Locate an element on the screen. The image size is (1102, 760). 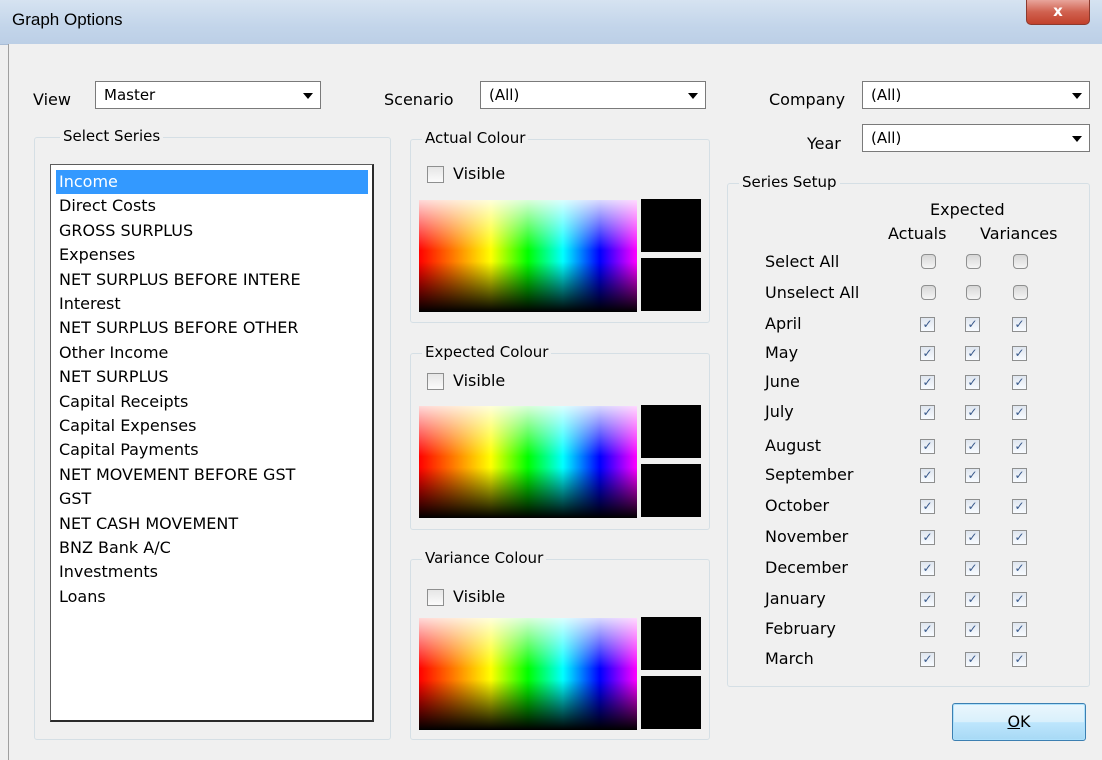
unselect-all-variances-checkbox is located at coordinates (1020, 292).